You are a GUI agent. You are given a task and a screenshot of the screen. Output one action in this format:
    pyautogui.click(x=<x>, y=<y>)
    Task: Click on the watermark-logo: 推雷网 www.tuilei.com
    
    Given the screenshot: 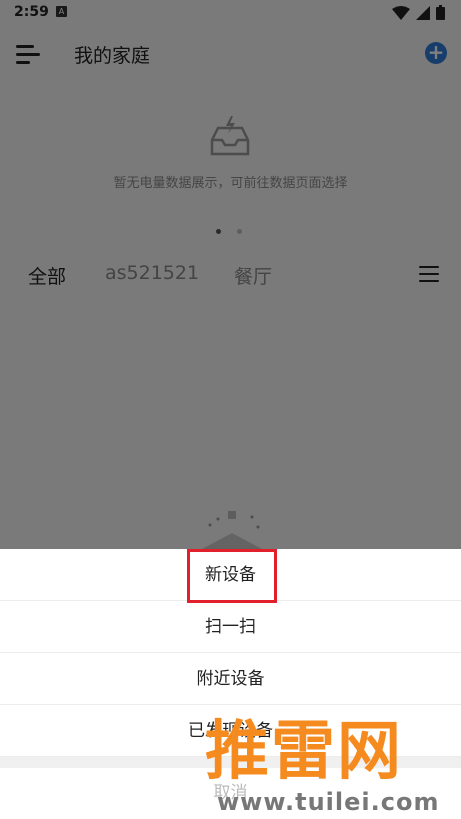 What is the action you would take?
    pyautogui.click(x=329, y=759)
    